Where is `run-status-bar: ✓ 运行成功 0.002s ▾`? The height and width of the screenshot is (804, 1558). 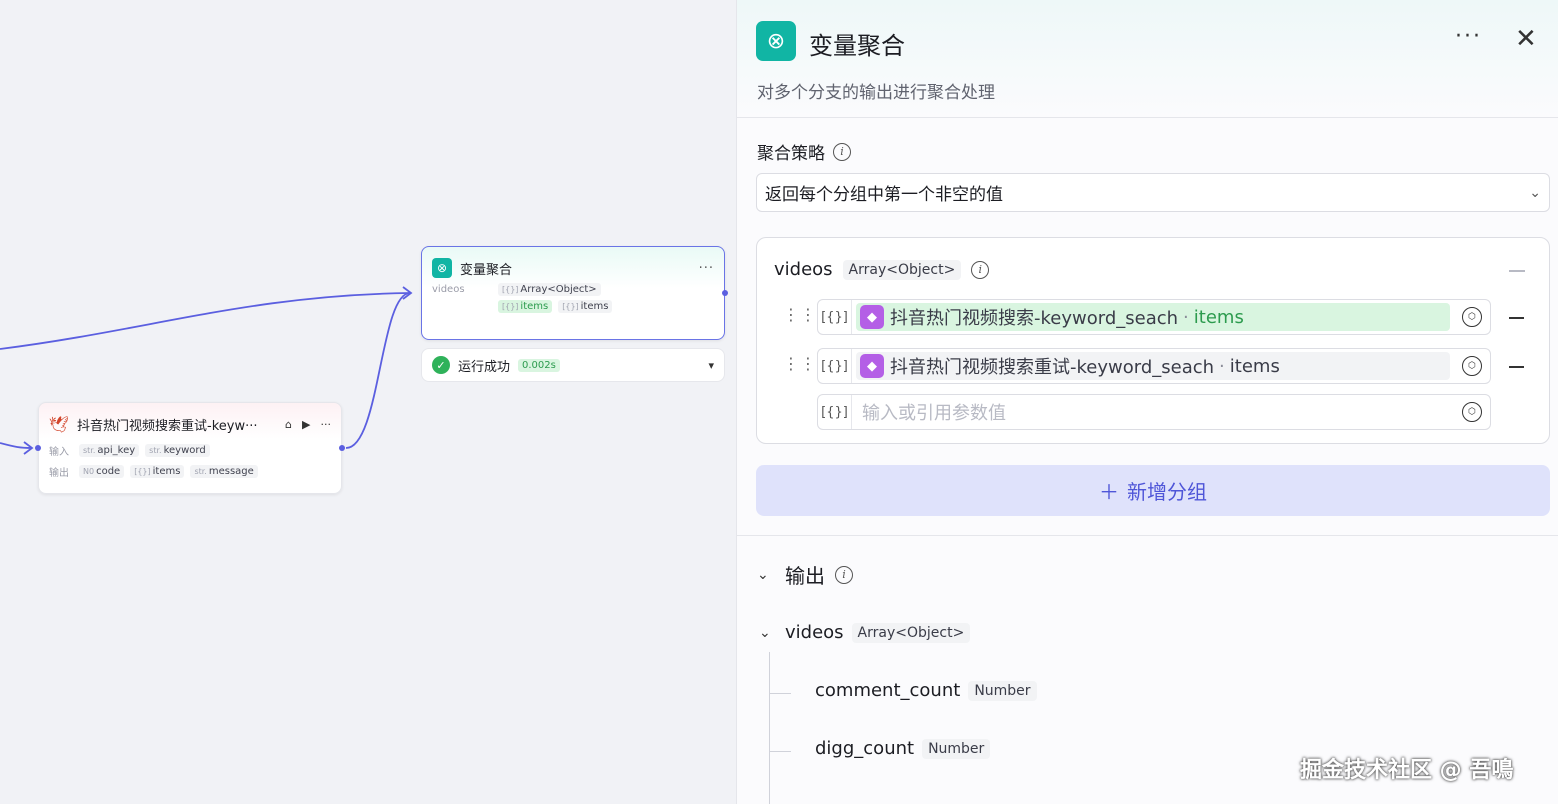 run-status-bar: ✓ 运行成功 0.002s ▾ is located at coordinates (573, 365).